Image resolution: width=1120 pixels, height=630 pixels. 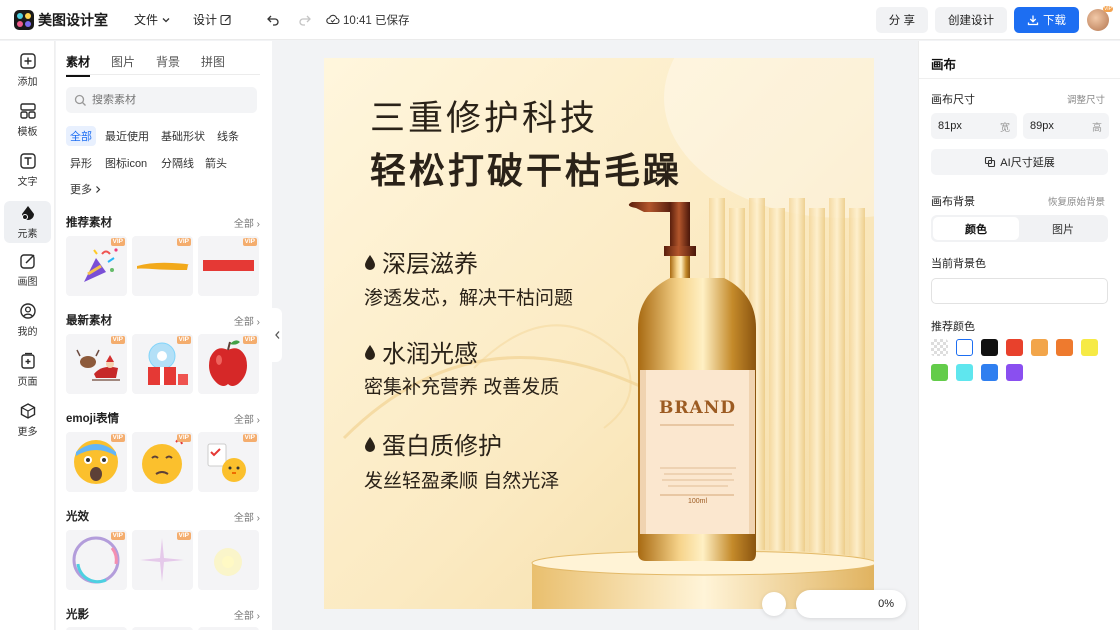 What do you see at coordinates (27, 213) in the screenshot?
I see `element-icon` at bounding box center [27, 213].